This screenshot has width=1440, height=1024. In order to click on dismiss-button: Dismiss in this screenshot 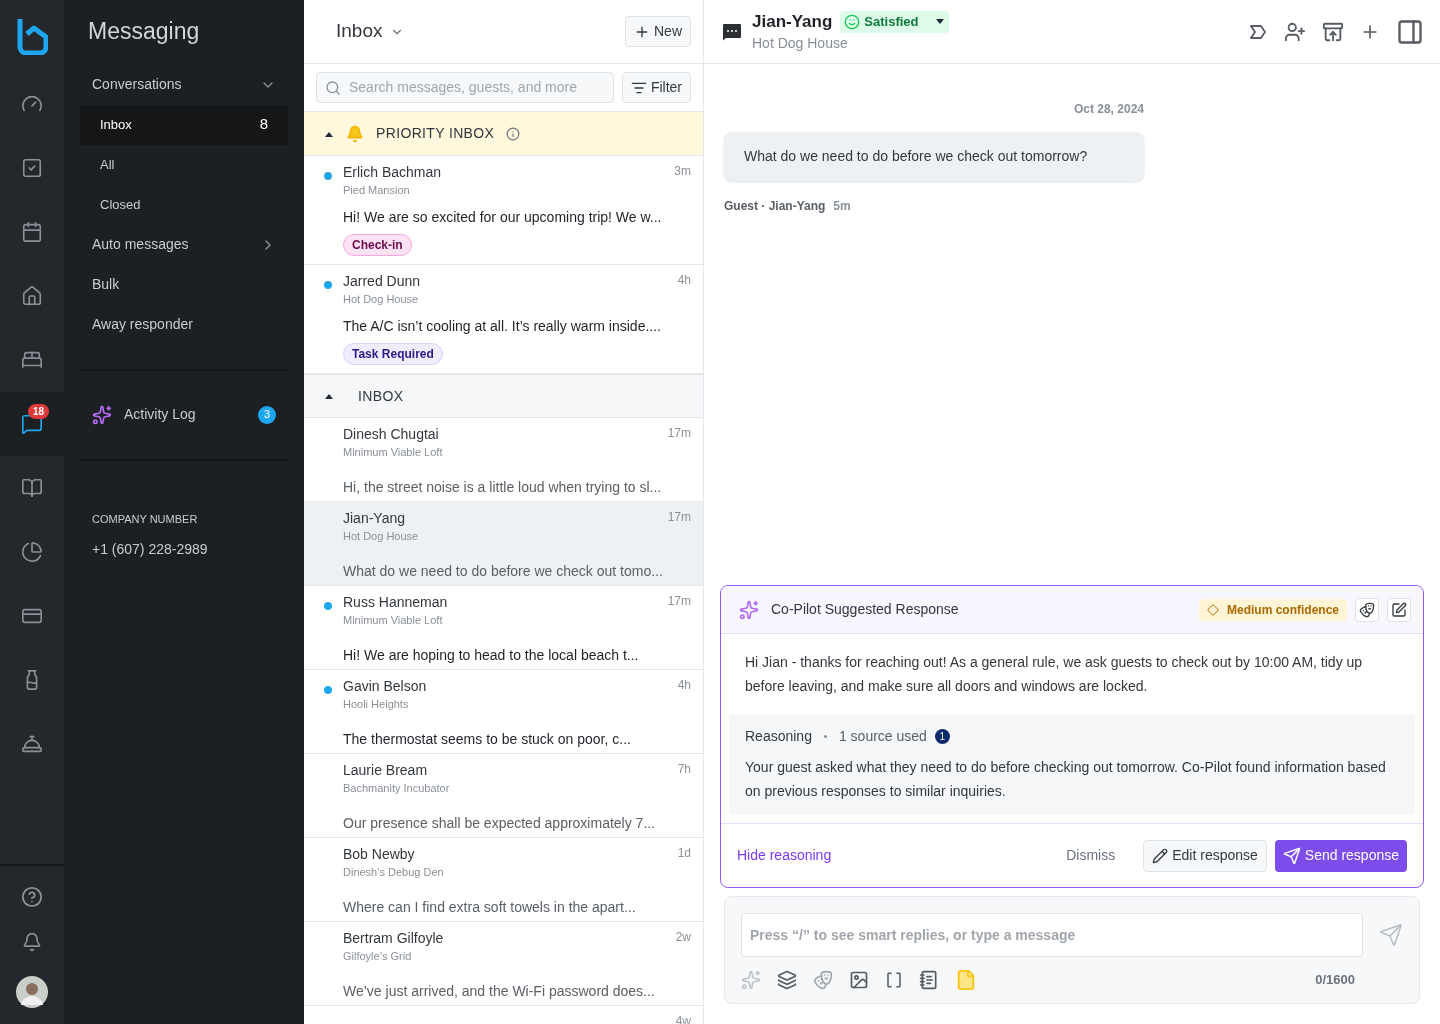, I will do `click(1091, 855)`.